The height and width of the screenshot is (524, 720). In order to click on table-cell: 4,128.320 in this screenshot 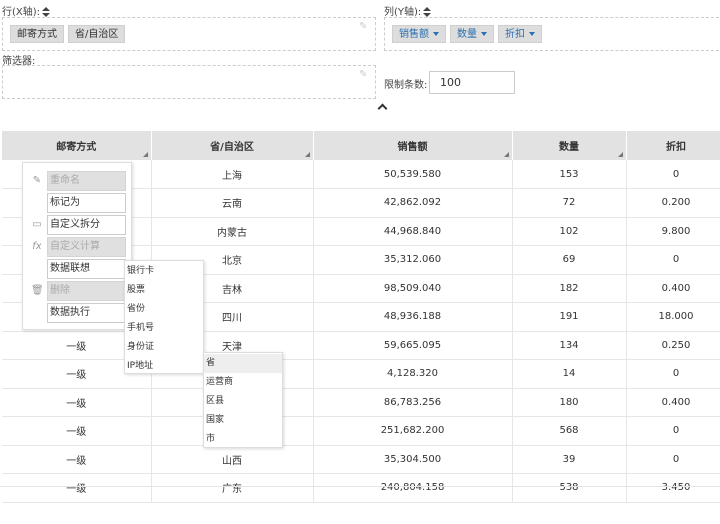, I will do `click(413, 374)`.